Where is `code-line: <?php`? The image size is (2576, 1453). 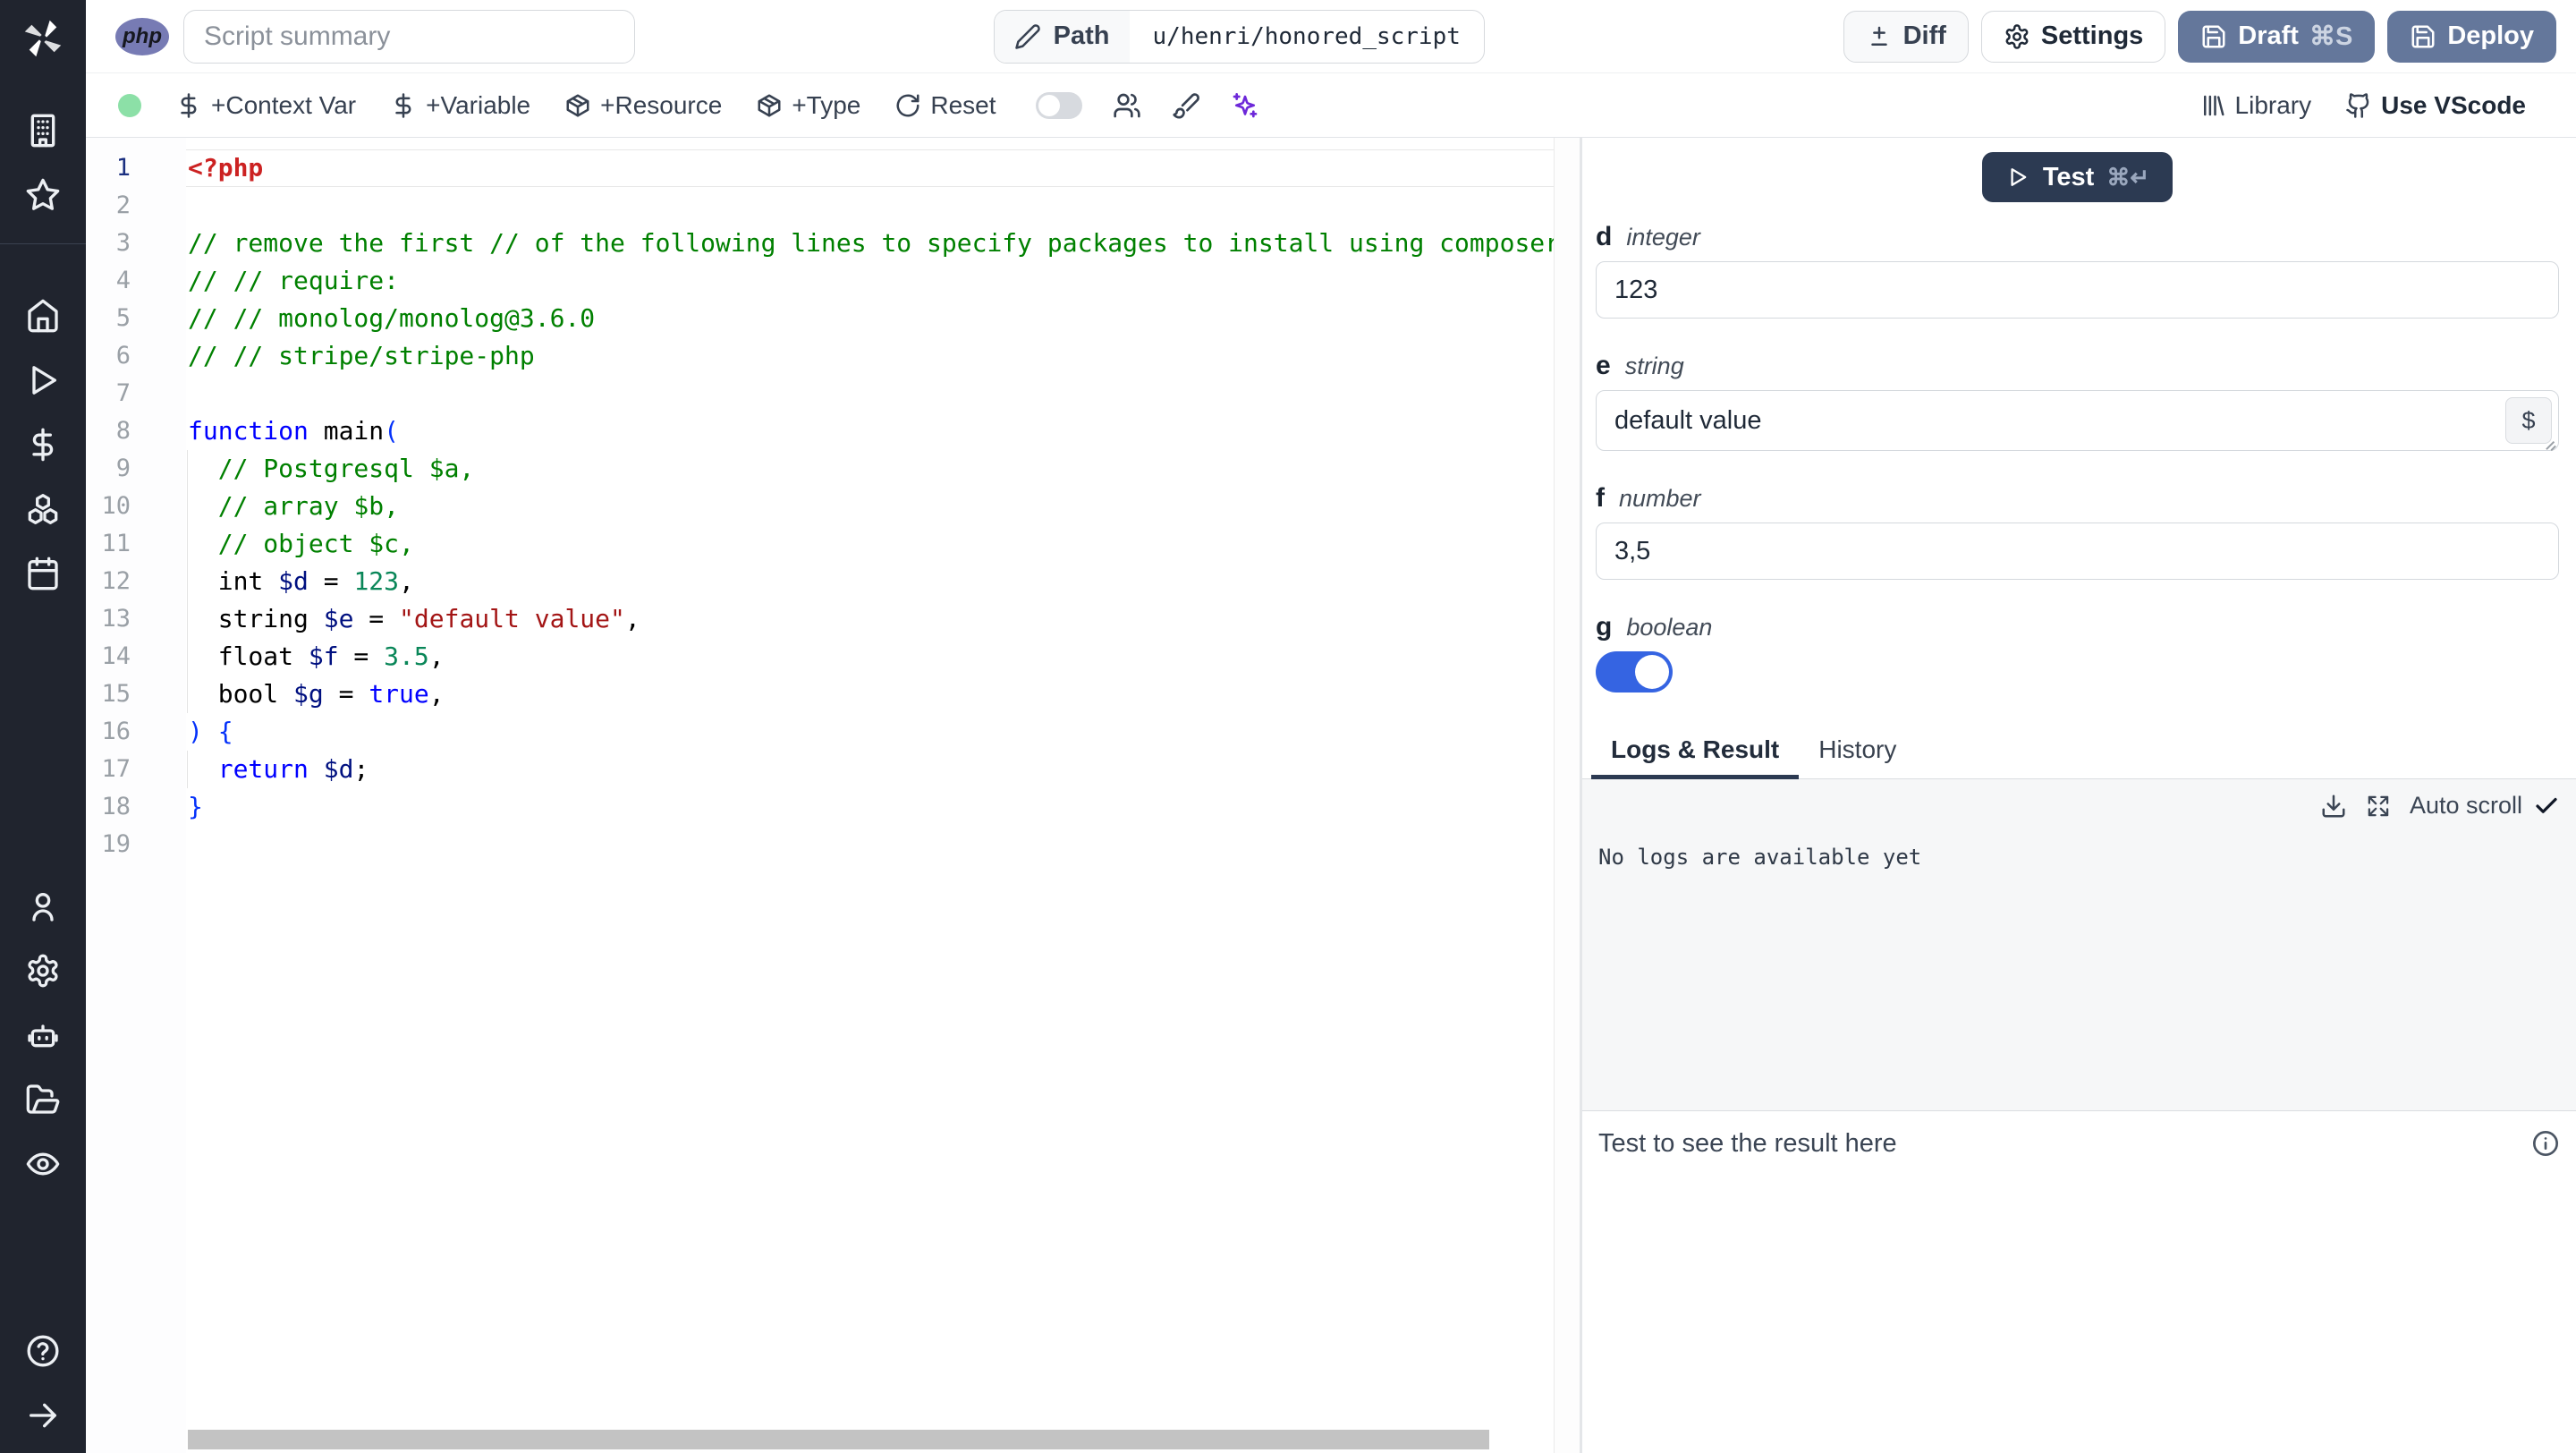
code-line: <?php is located at coordinates (870, 168).